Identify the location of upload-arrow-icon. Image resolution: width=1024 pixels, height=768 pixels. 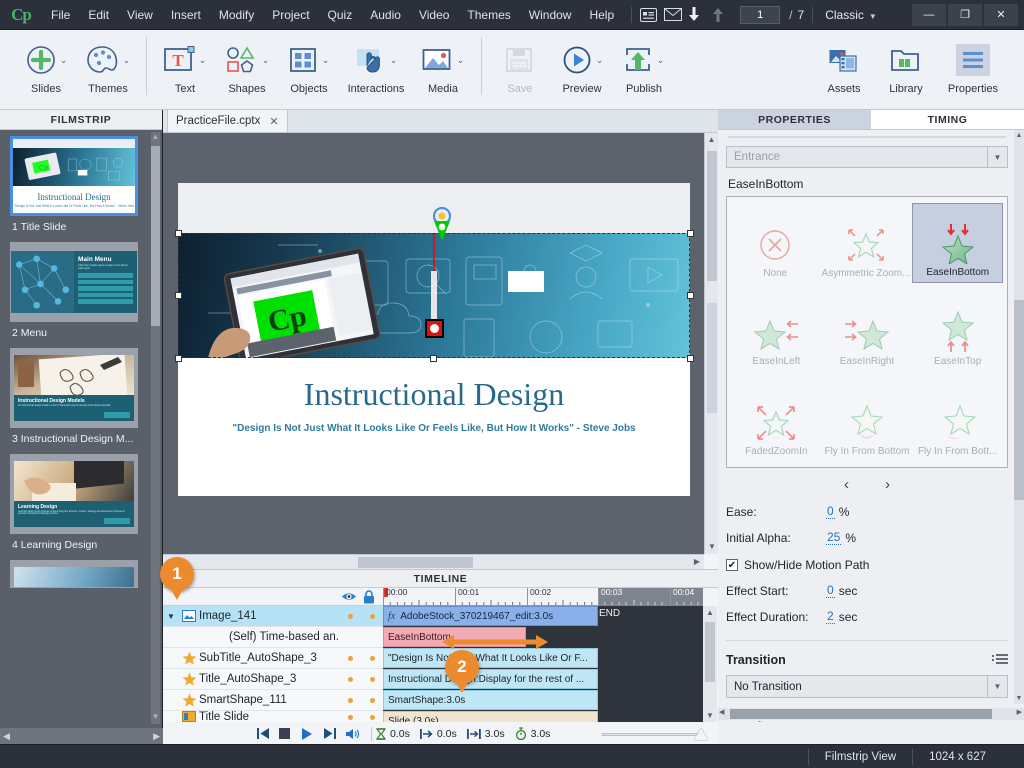
(724, 14).